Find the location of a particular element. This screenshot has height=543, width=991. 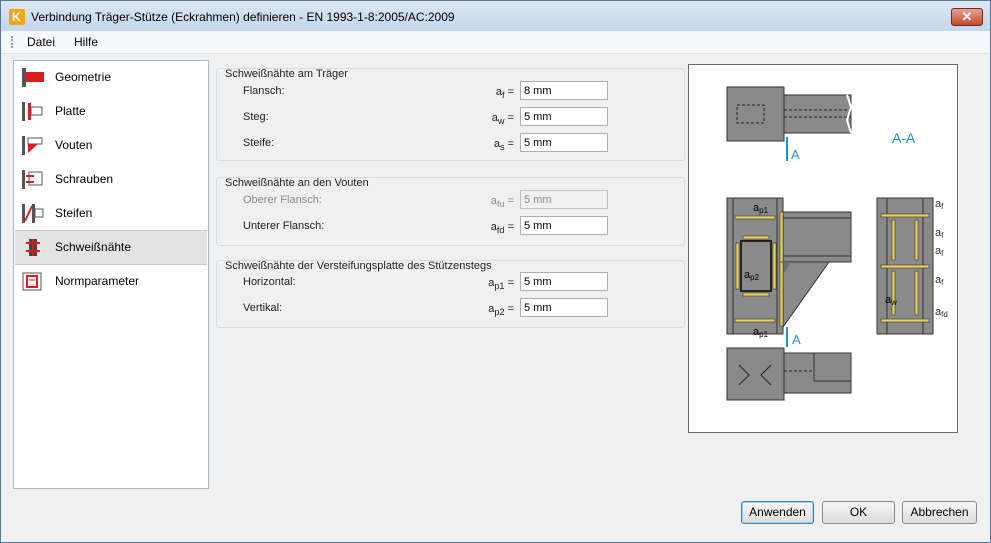

weld-label-af-2: af is located at coordinates (939, 233).